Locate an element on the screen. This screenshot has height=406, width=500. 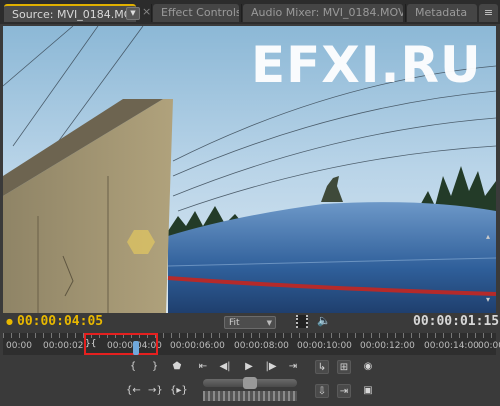
ruler-label: 00:00:06:00 is located at coordinates (197, 346).